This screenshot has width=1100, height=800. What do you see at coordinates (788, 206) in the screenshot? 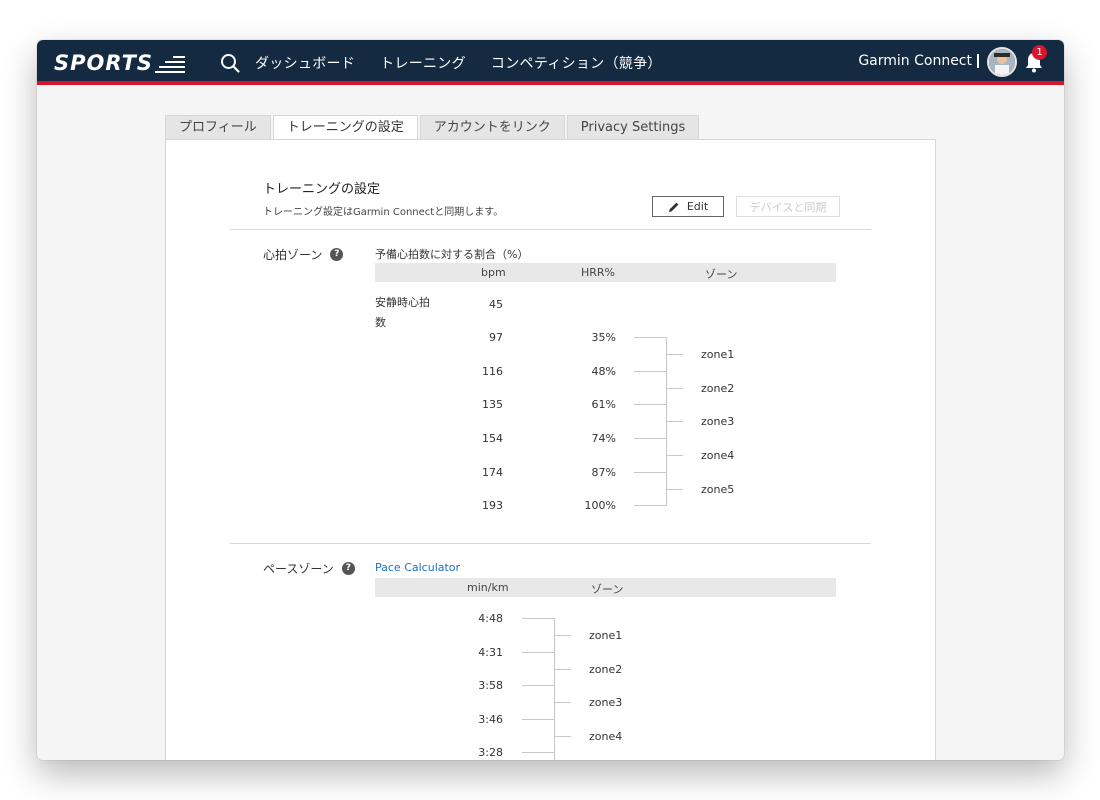
I see `sync-device-button: デバイスと同期` at bounding box center [788, 206].